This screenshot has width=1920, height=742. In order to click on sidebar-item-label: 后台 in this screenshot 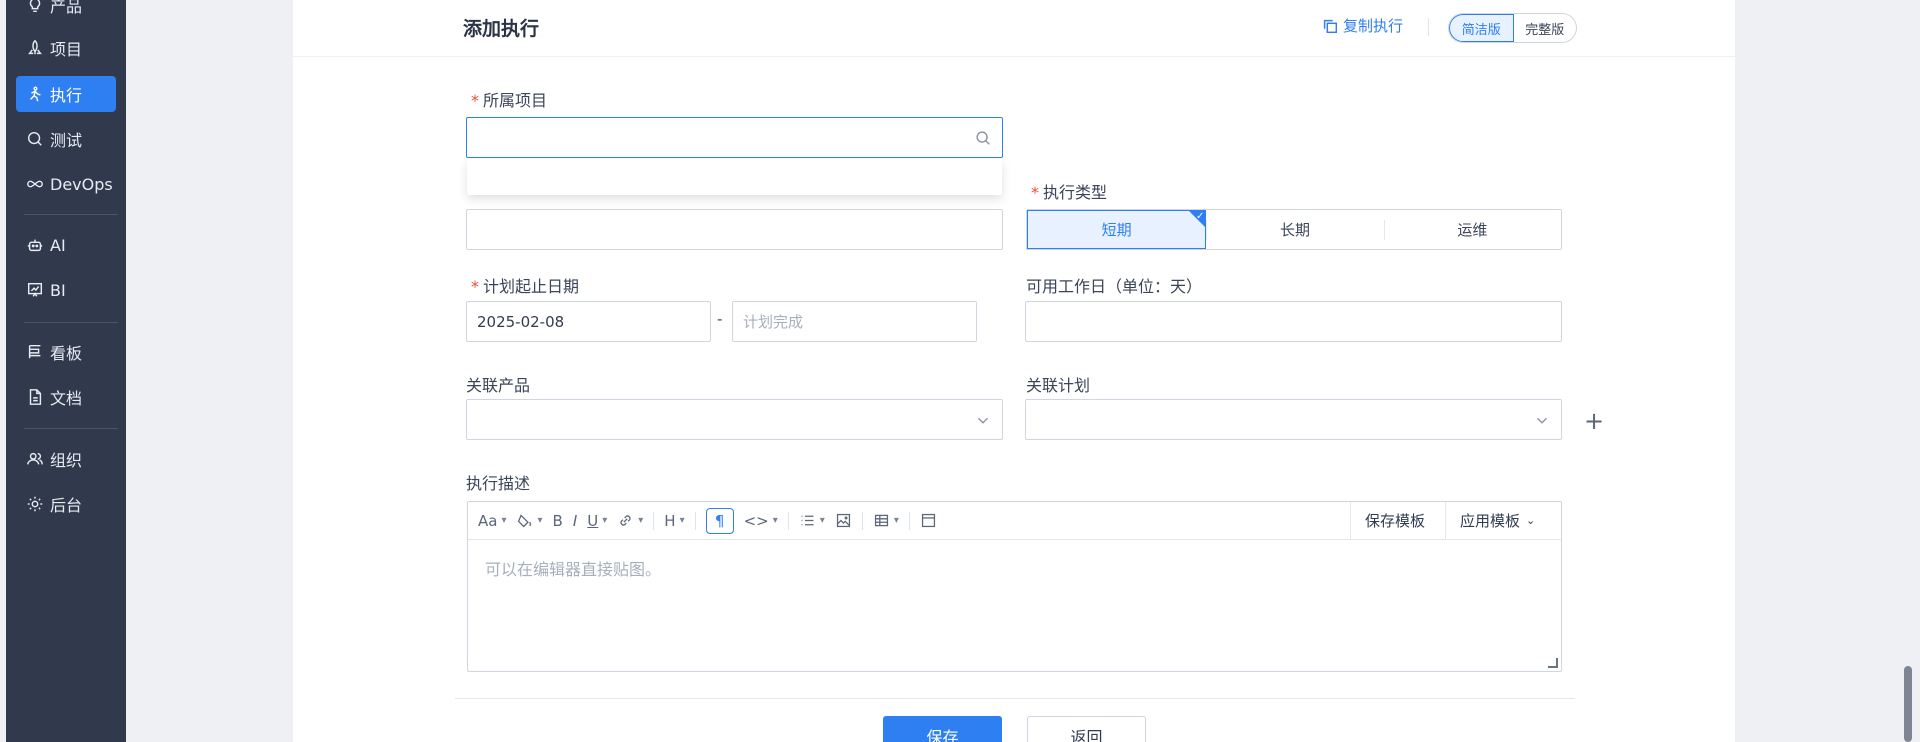, I will do `click(66, 505)`.